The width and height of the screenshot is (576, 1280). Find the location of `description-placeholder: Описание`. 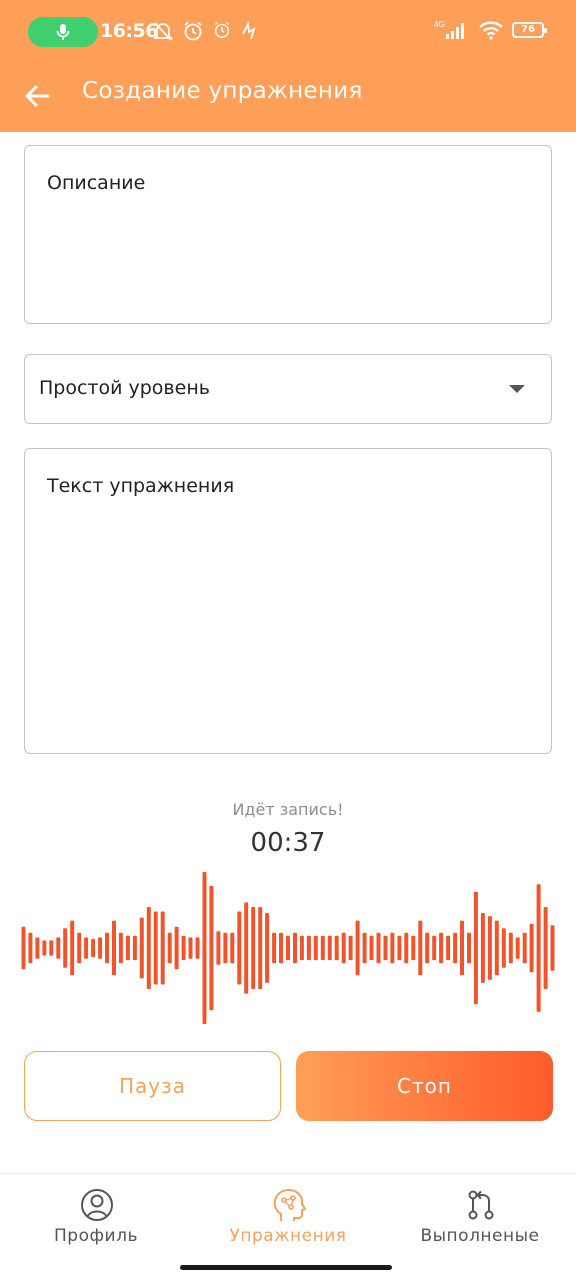

description-placeholder: Описание is located at coordinates (96, 183).